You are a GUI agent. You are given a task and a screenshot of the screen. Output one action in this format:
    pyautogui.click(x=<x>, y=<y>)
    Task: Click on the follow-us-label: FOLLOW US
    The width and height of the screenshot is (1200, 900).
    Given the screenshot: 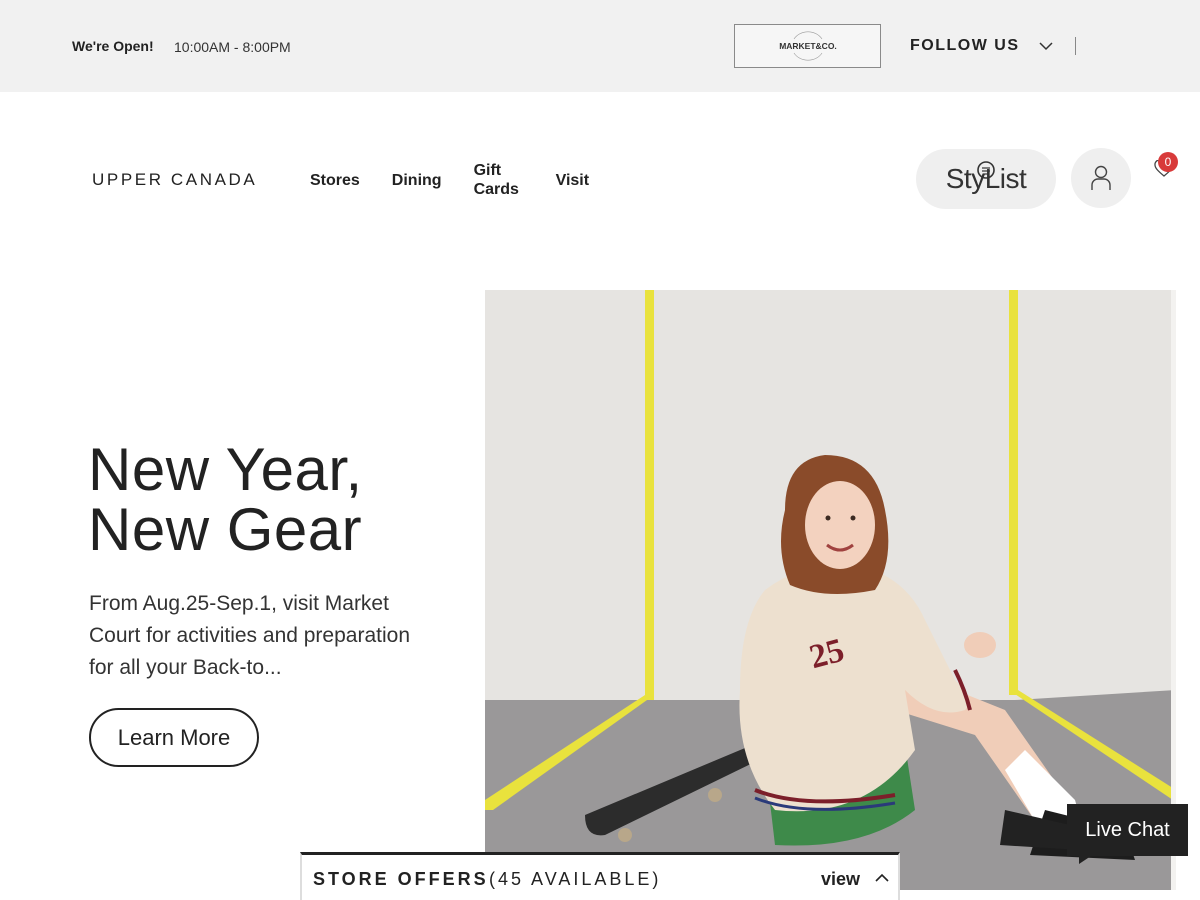 What is the action you would take?
    pyautogui.click(x=965, y=45)
    